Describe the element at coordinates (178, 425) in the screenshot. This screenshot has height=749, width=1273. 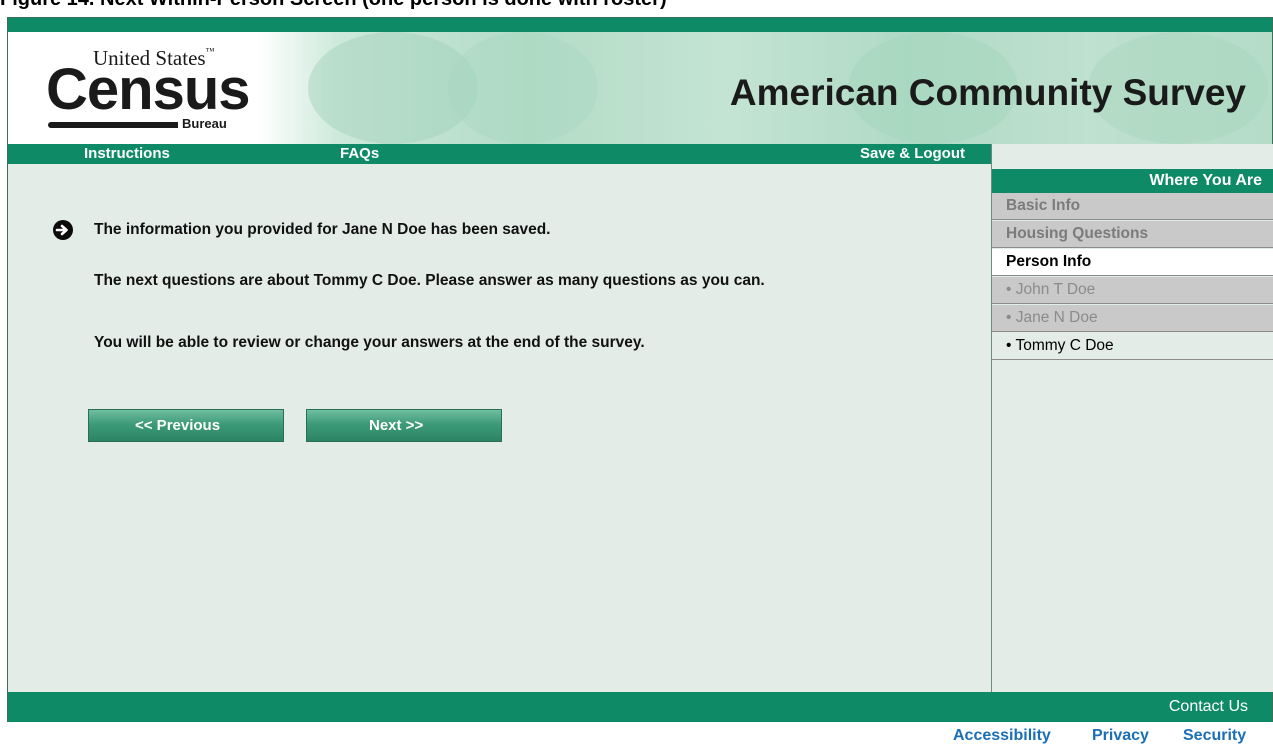
I see `previous-button-label: << Previous` at that location.